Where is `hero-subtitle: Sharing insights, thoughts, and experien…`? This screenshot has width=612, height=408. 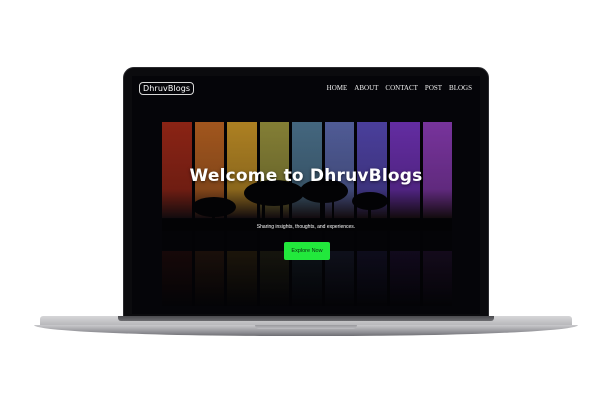 hero-subtitle: Sharing insights, thoughts, and experien… is located at coordinates (306, 227).